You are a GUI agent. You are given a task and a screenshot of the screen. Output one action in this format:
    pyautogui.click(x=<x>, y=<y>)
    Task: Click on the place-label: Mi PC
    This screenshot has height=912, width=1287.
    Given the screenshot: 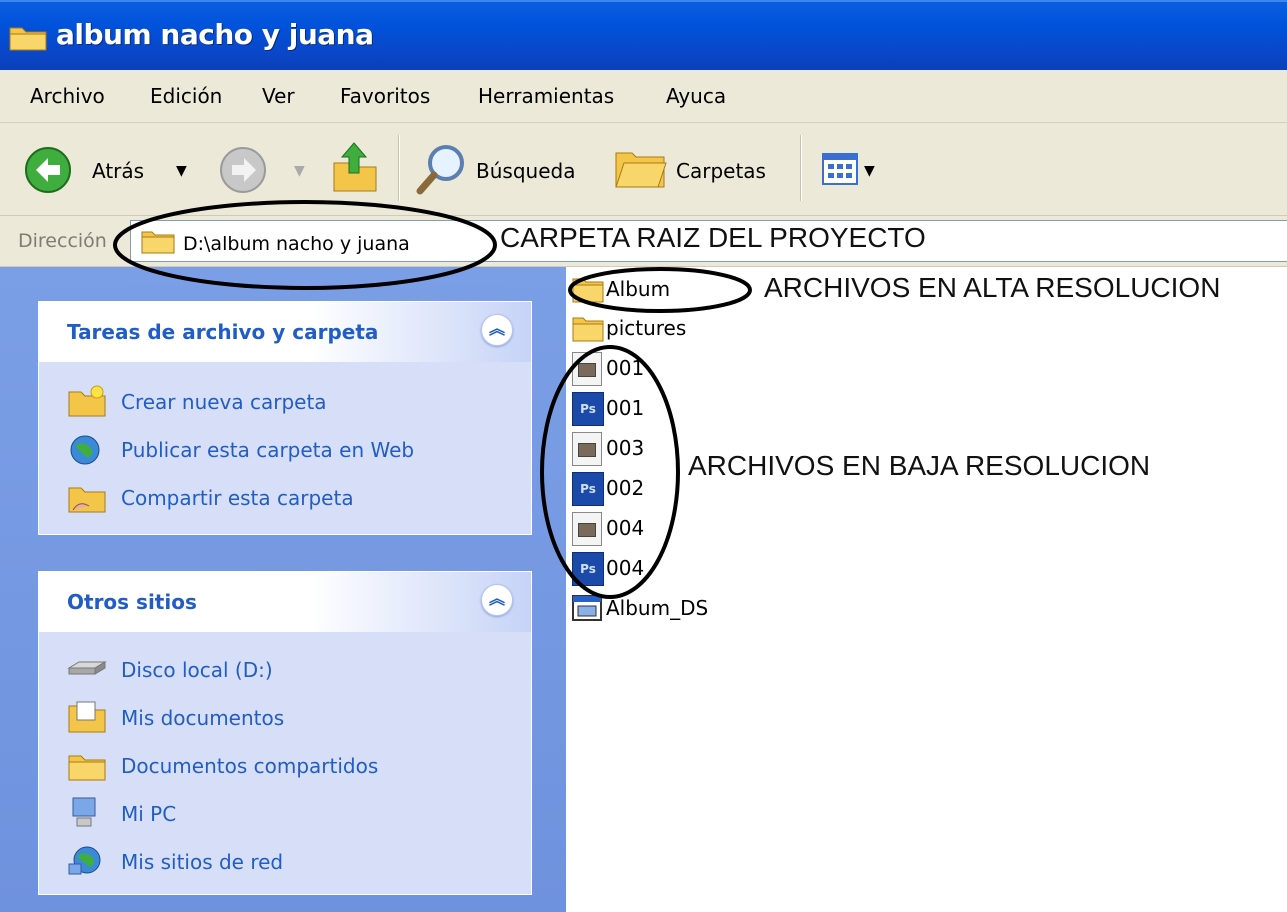 What is the action you would take?
    pyautogui.click(x=149, y=814)
    